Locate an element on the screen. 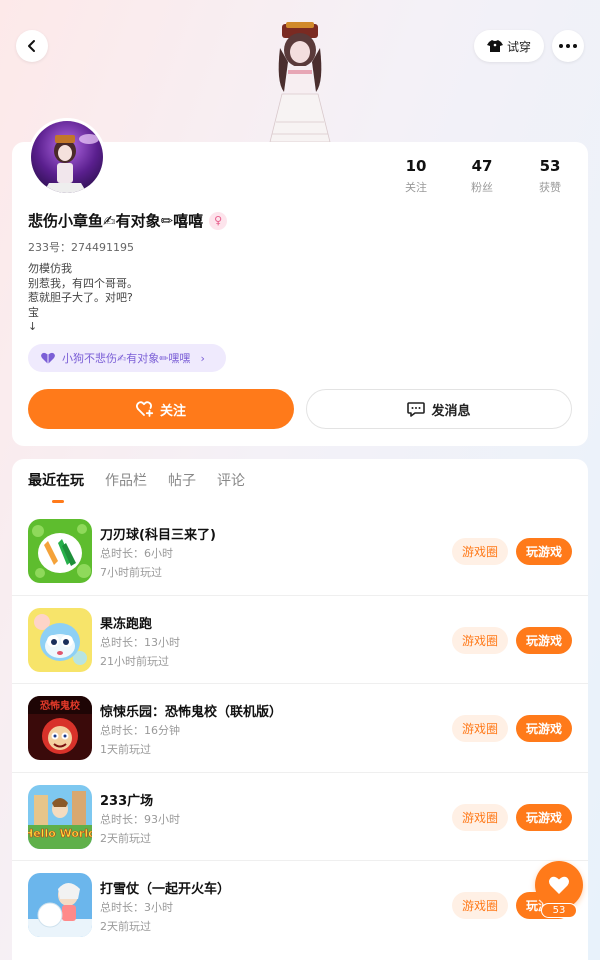 This screenshot has width=600, height=960. more-dots-icon is located at coordinates (568, 46).